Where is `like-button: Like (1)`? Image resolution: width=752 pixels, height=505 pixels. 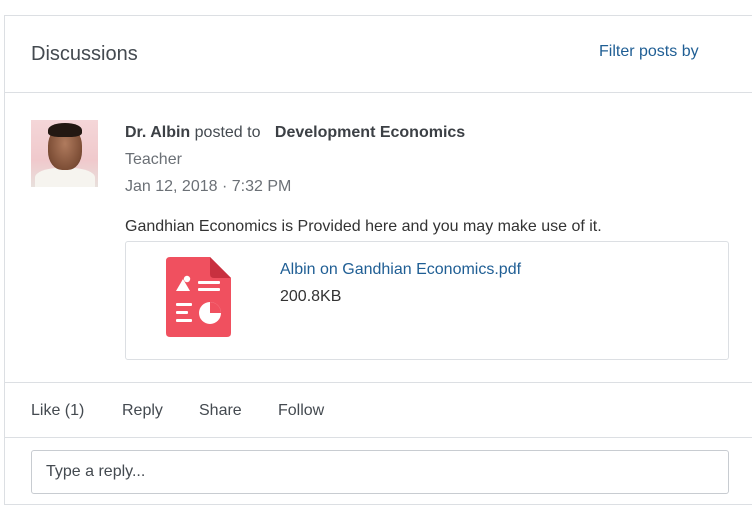 like-button: Like (1) is located at coordinates (57, 411).